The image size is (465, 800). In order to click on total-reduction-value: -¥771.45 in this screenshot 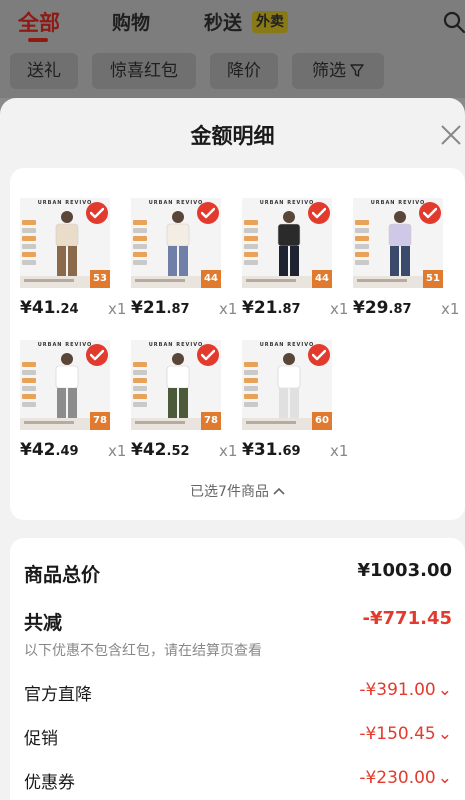, I will do `click(407, 618)`.